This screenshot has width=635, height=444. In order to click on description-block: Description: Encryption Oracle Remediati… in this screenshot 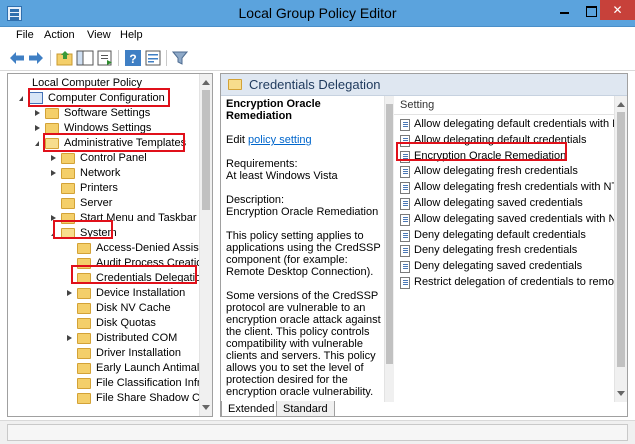, I will do `click(307, 206)`.